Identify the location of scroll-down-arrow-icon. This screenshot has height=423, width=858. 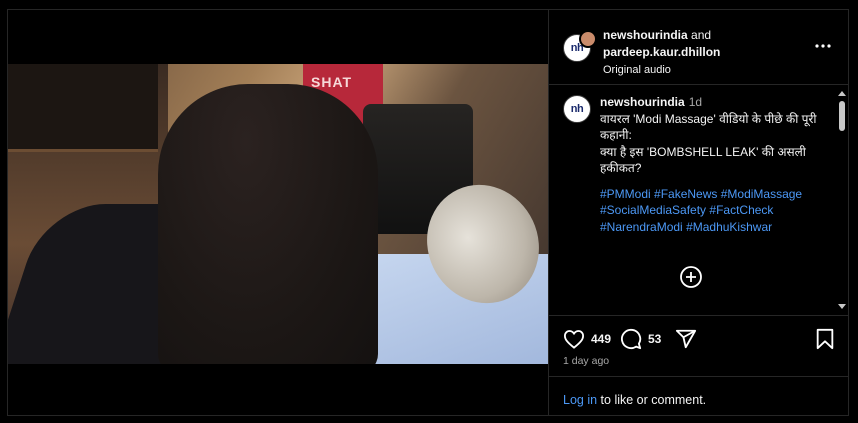
(842, 306).